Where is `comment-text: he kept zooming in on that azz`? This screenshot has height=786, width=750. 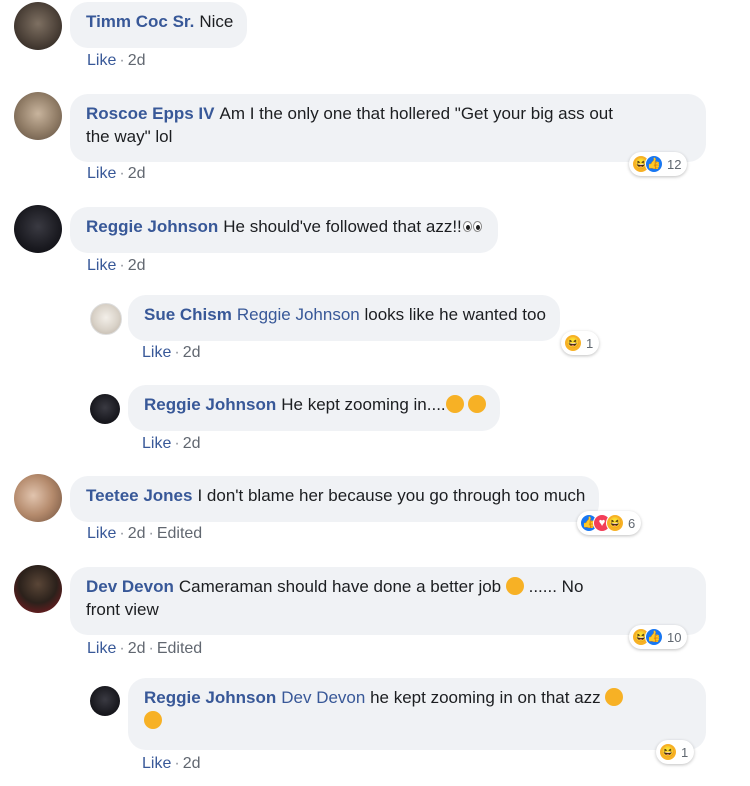
comment-text: he kept zooming in on that azz is located at coordinates (485, 697).